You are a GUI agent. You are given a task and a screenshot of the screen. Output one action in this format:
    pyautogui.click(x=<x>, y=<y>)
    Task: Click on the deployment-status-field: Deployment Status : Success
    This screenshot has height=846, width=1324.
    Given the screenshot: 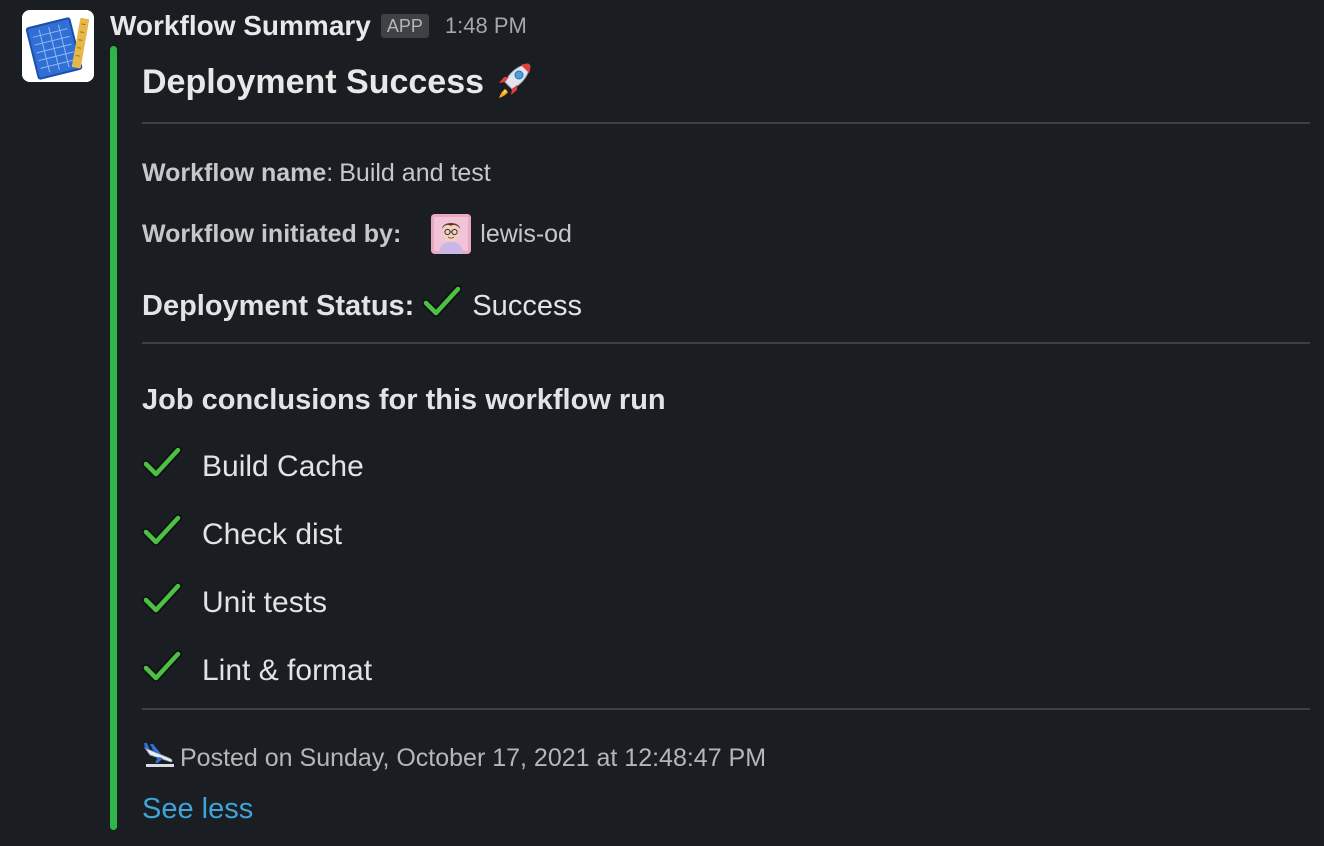 What is the action you would take?
    pyautogui.click(x=362, y=306)
    